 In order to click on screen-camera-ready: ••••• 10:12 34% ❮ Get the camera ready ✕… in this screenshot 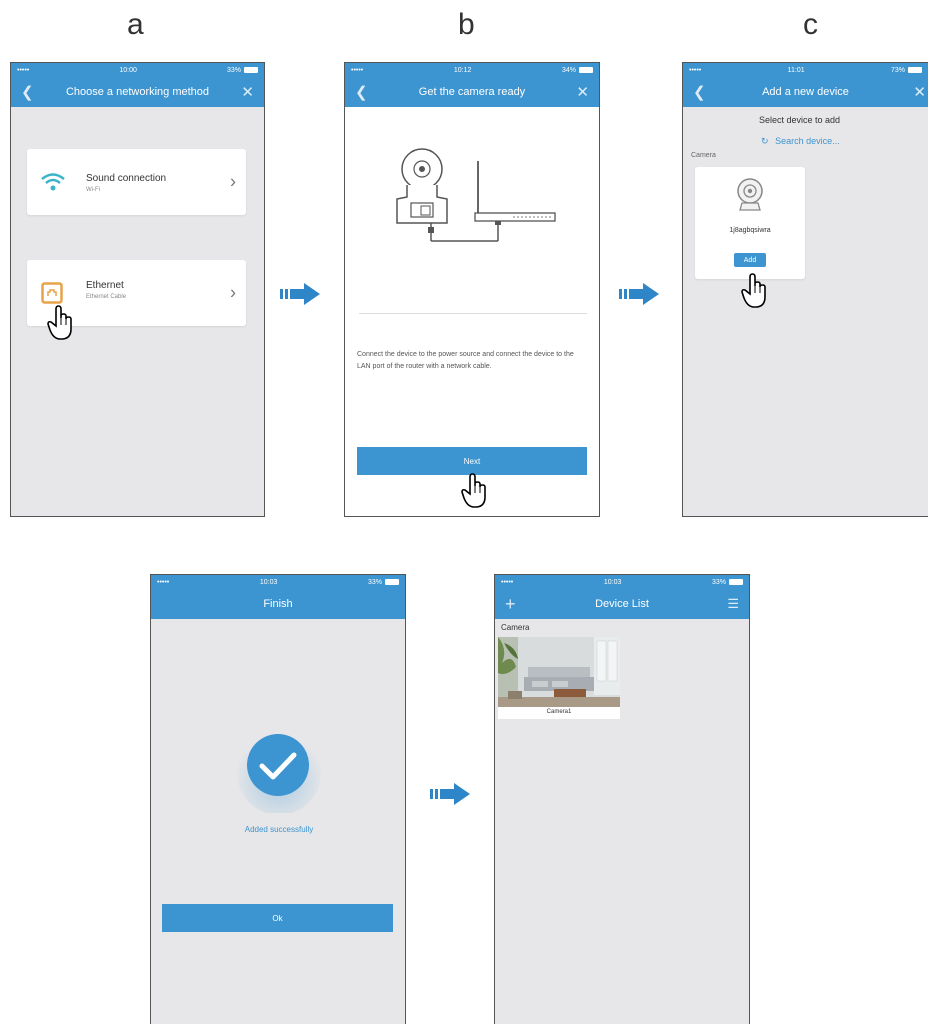, I will do `click(472, 289)`.